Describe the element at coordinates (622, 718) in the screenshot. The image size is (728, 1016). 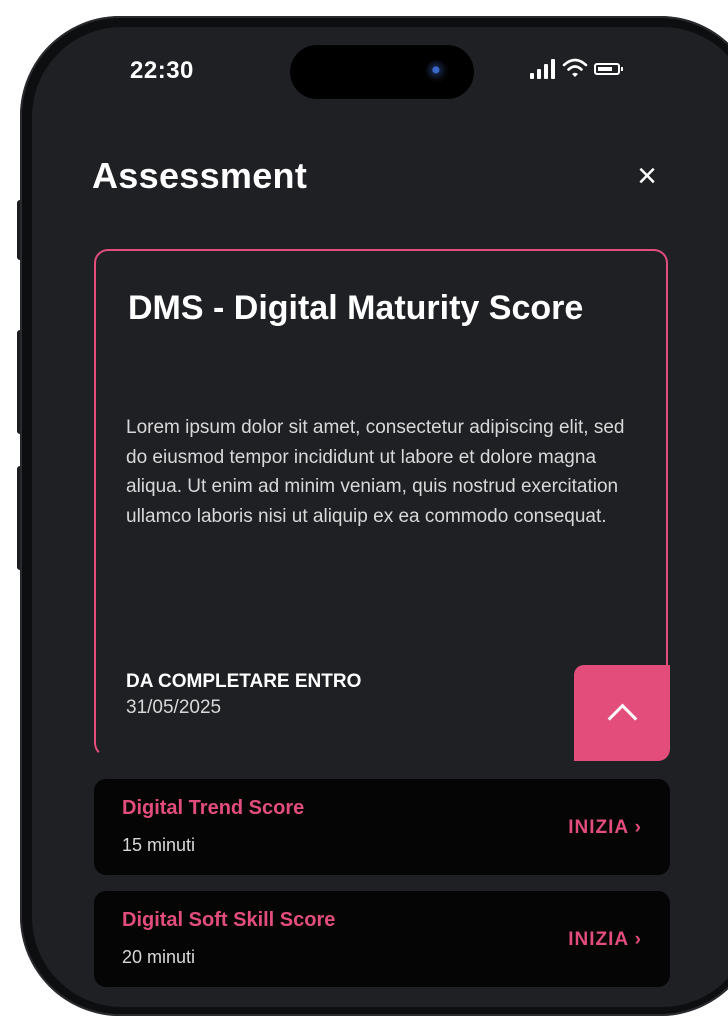
I see `chevron-up-icon` at that location.